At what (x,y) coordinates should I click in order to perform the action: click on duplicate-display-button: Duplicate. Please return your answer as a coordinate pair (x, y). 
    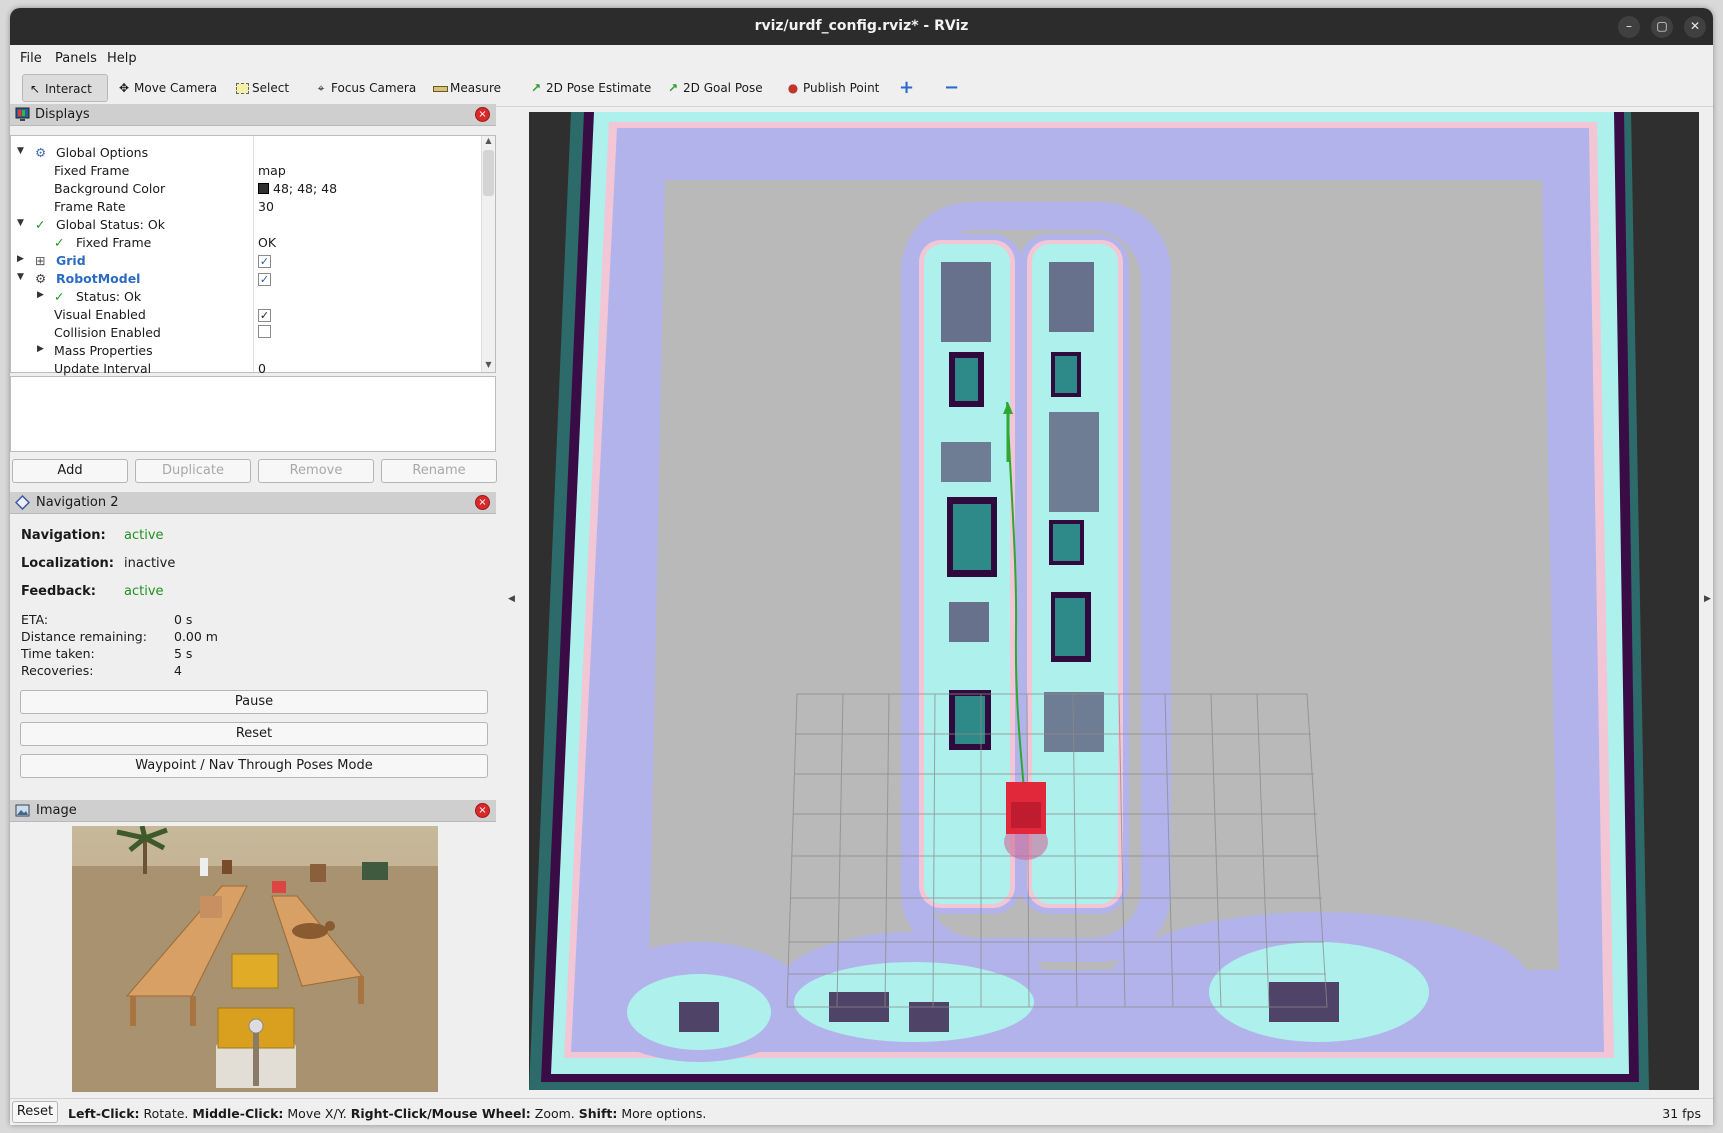
    Looking at the image, I should click on (193, 471).